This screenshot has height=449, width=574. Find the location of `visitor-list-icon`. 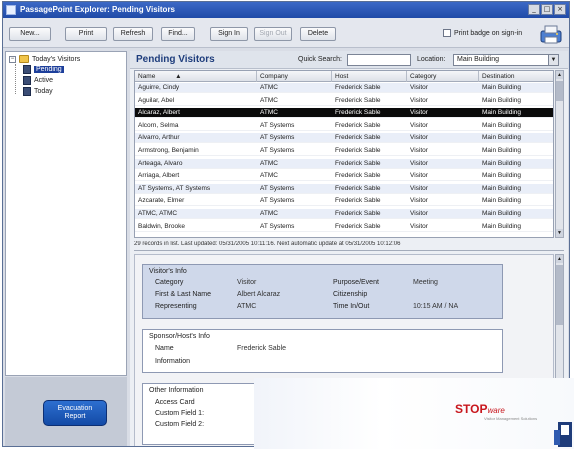

visitor-list-icon is located at coordinates (27, 69).